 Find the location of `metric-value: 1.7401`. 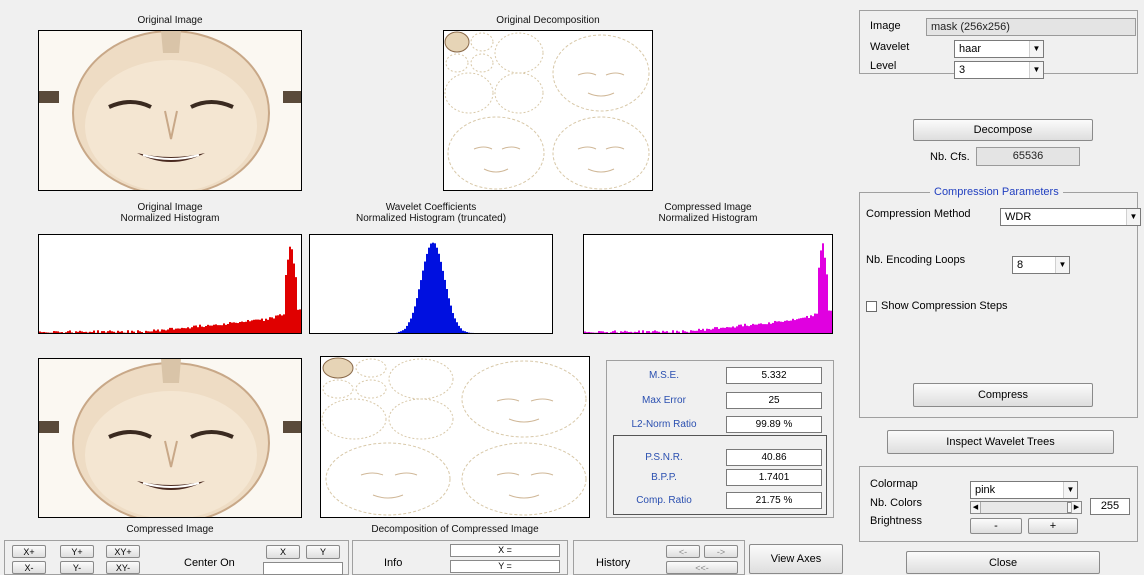

metric-value: 1.7401 is located at coordinates (774, 477).